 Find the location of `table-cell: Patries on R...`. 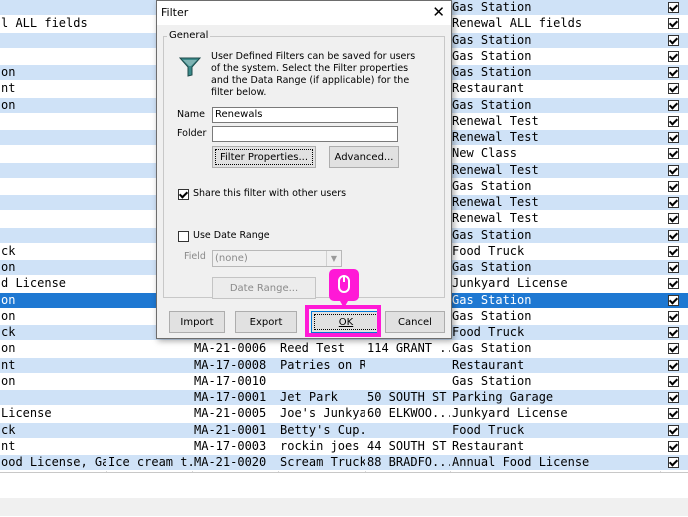

table-cell: Patries on R... is located at coordinates (322, 364).